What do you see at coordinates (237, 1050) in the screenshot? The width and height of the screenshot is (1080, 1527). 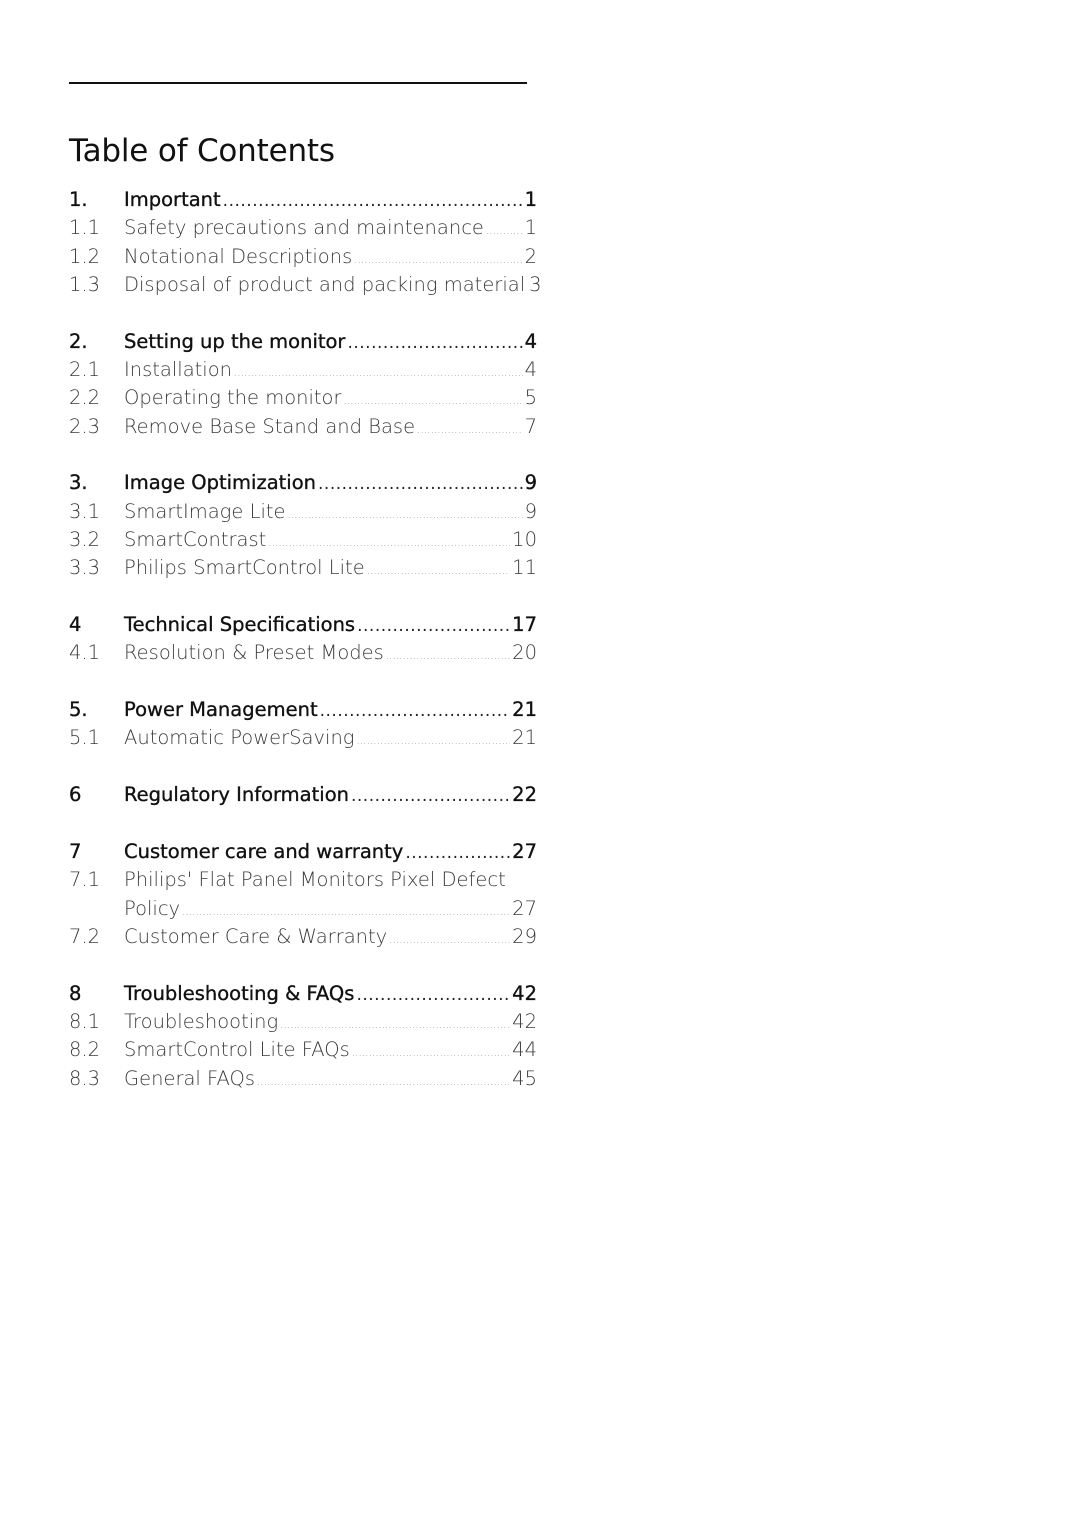 I see `entry-title: SmartControl Lite FAQs` at bounding box center [237, 1050].